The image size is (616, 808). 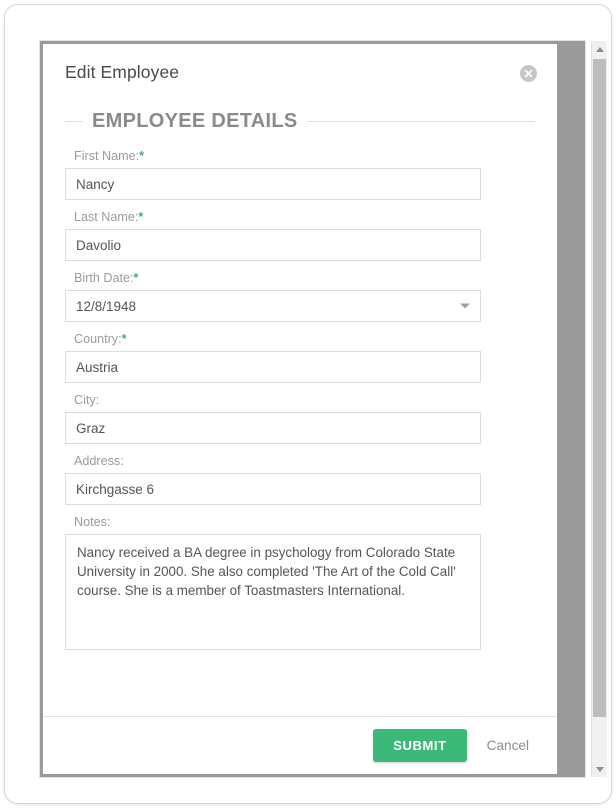 I want to click on field-address: Address: Kirchgasse 6, so click(x=300, y=479).